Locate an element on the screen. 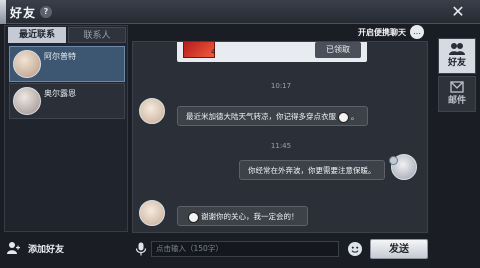 Image resolution: width=480 pixels, height=268 pixels. emoji-picker-icon is located at coordinates (355, 249).